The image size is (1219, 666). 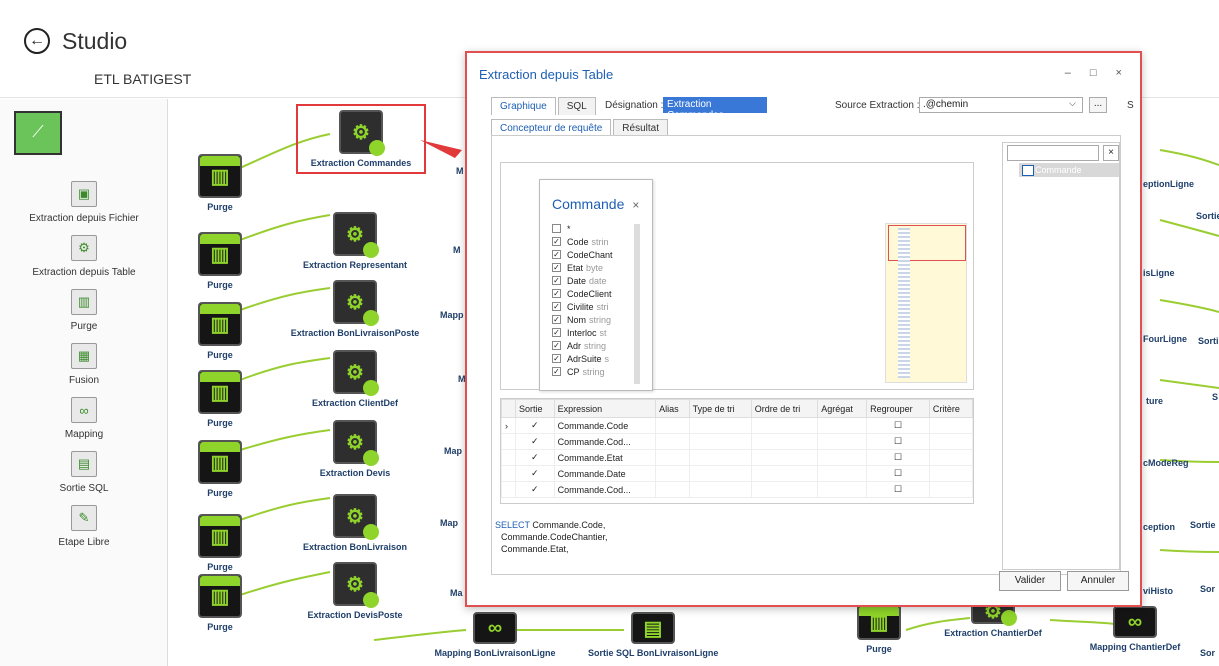 I want to click on database-gear-icon: ⚙, so click(x=356, y=517).